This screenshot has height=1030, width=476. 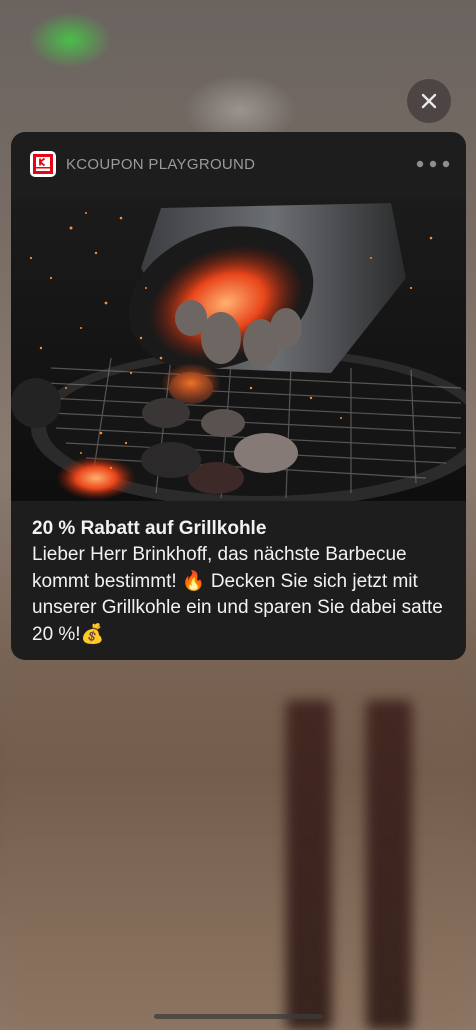 What do you see at coordinates (149, 528) in the screenshot?
I see `notification-title: 20 % Rabatt auf Grillkohle` at bounding box center [149, 528].